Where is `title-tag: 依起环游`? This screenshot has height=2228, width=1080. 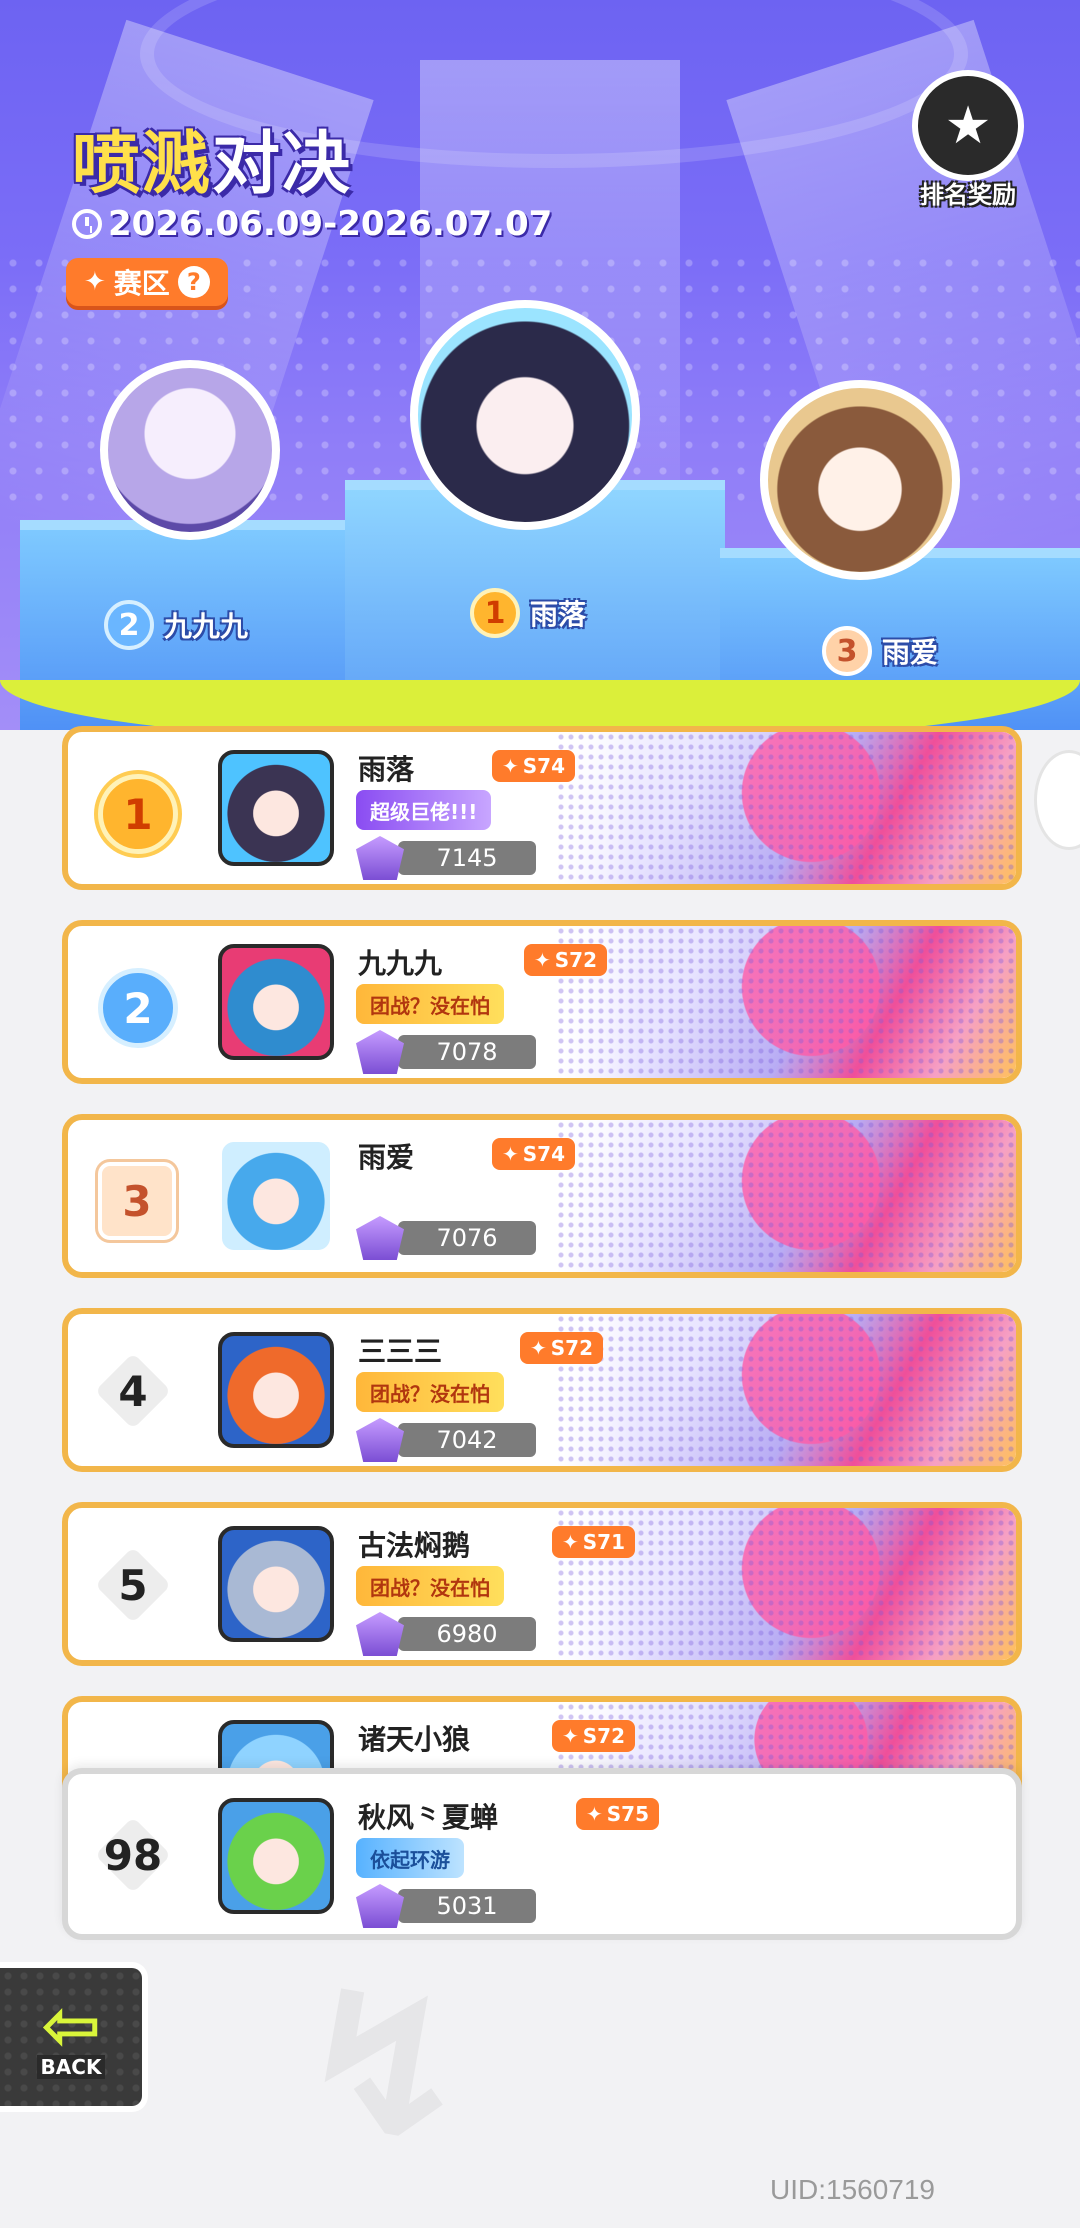 title-tag: 依起环游 is located at coordinates (410, 1858).